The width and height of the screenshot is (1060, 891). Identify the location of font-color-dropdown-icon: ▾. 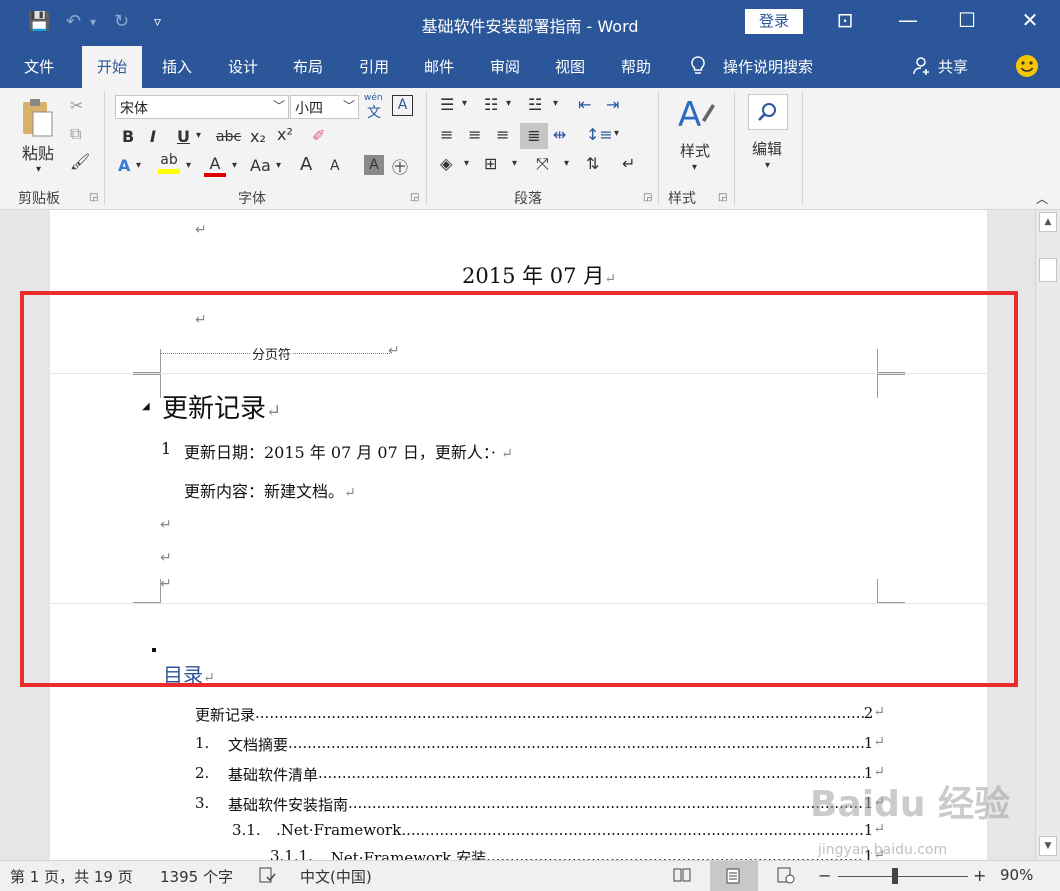
(234, 165).